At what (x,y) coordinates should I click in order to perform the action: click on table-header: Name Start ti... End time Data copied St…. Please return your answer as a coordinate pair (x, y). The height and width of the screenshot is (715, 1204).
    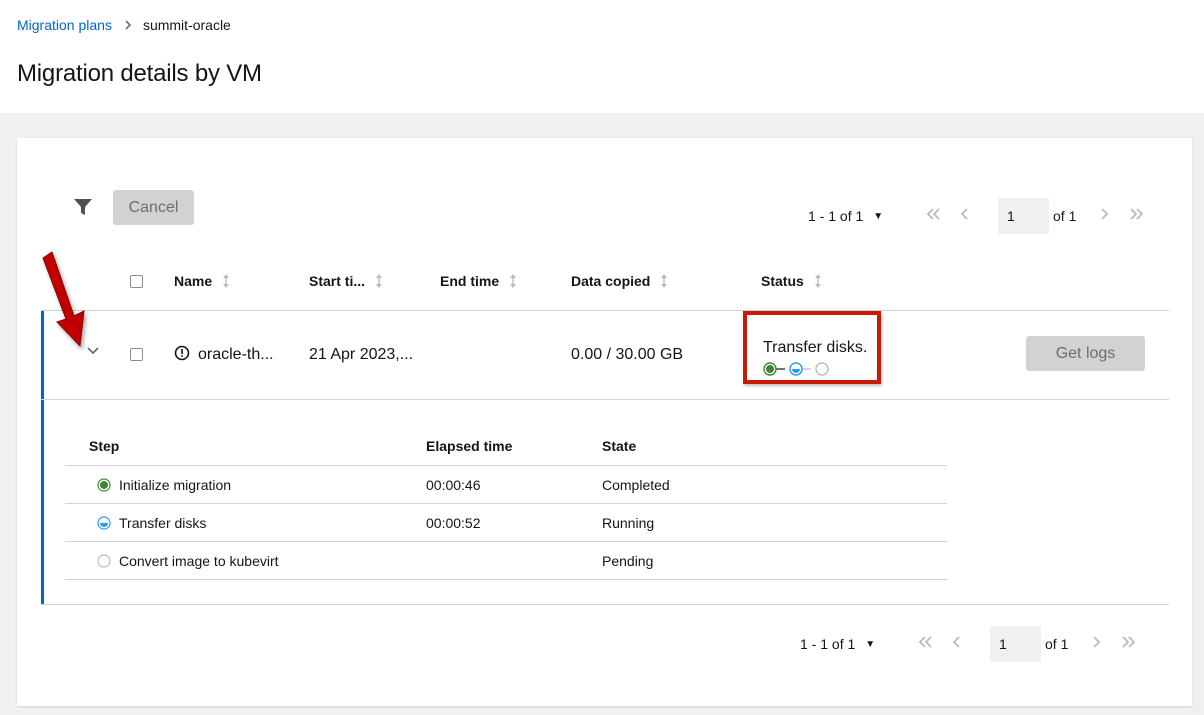
    Looking at the image, I should click on (605, 286).